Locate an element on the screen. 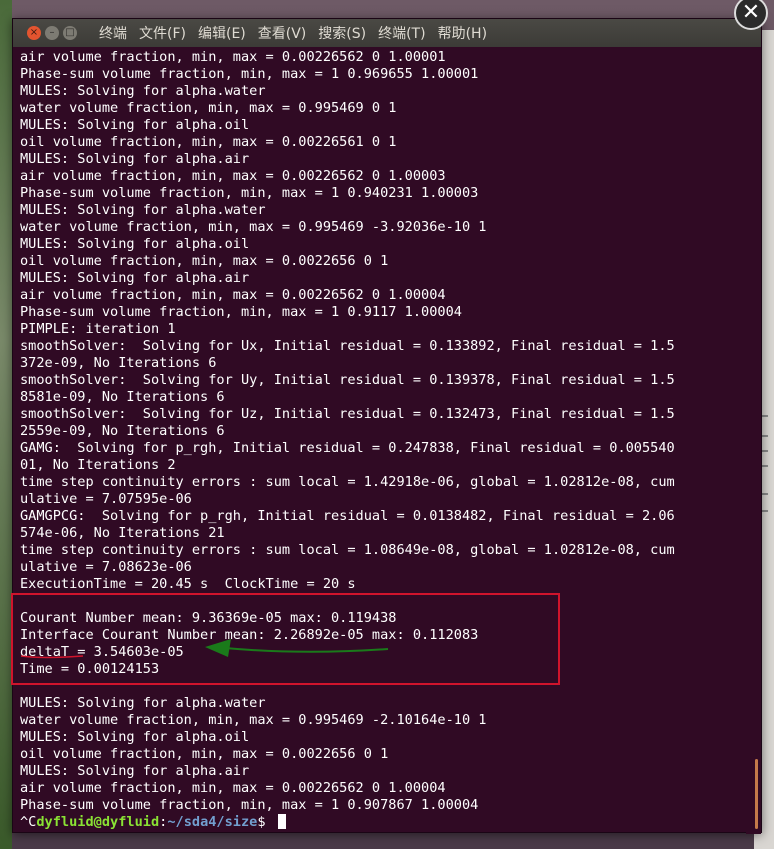 The height and width of the screenshot is (849, 774). arrow-head-icon is located at coordinates (218, 648).